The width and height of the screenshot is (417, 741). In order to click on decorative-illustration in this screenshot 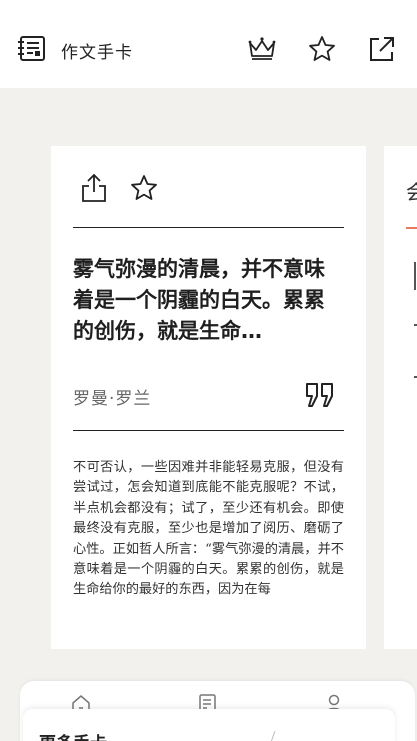, I will do `click(273, 735)`.